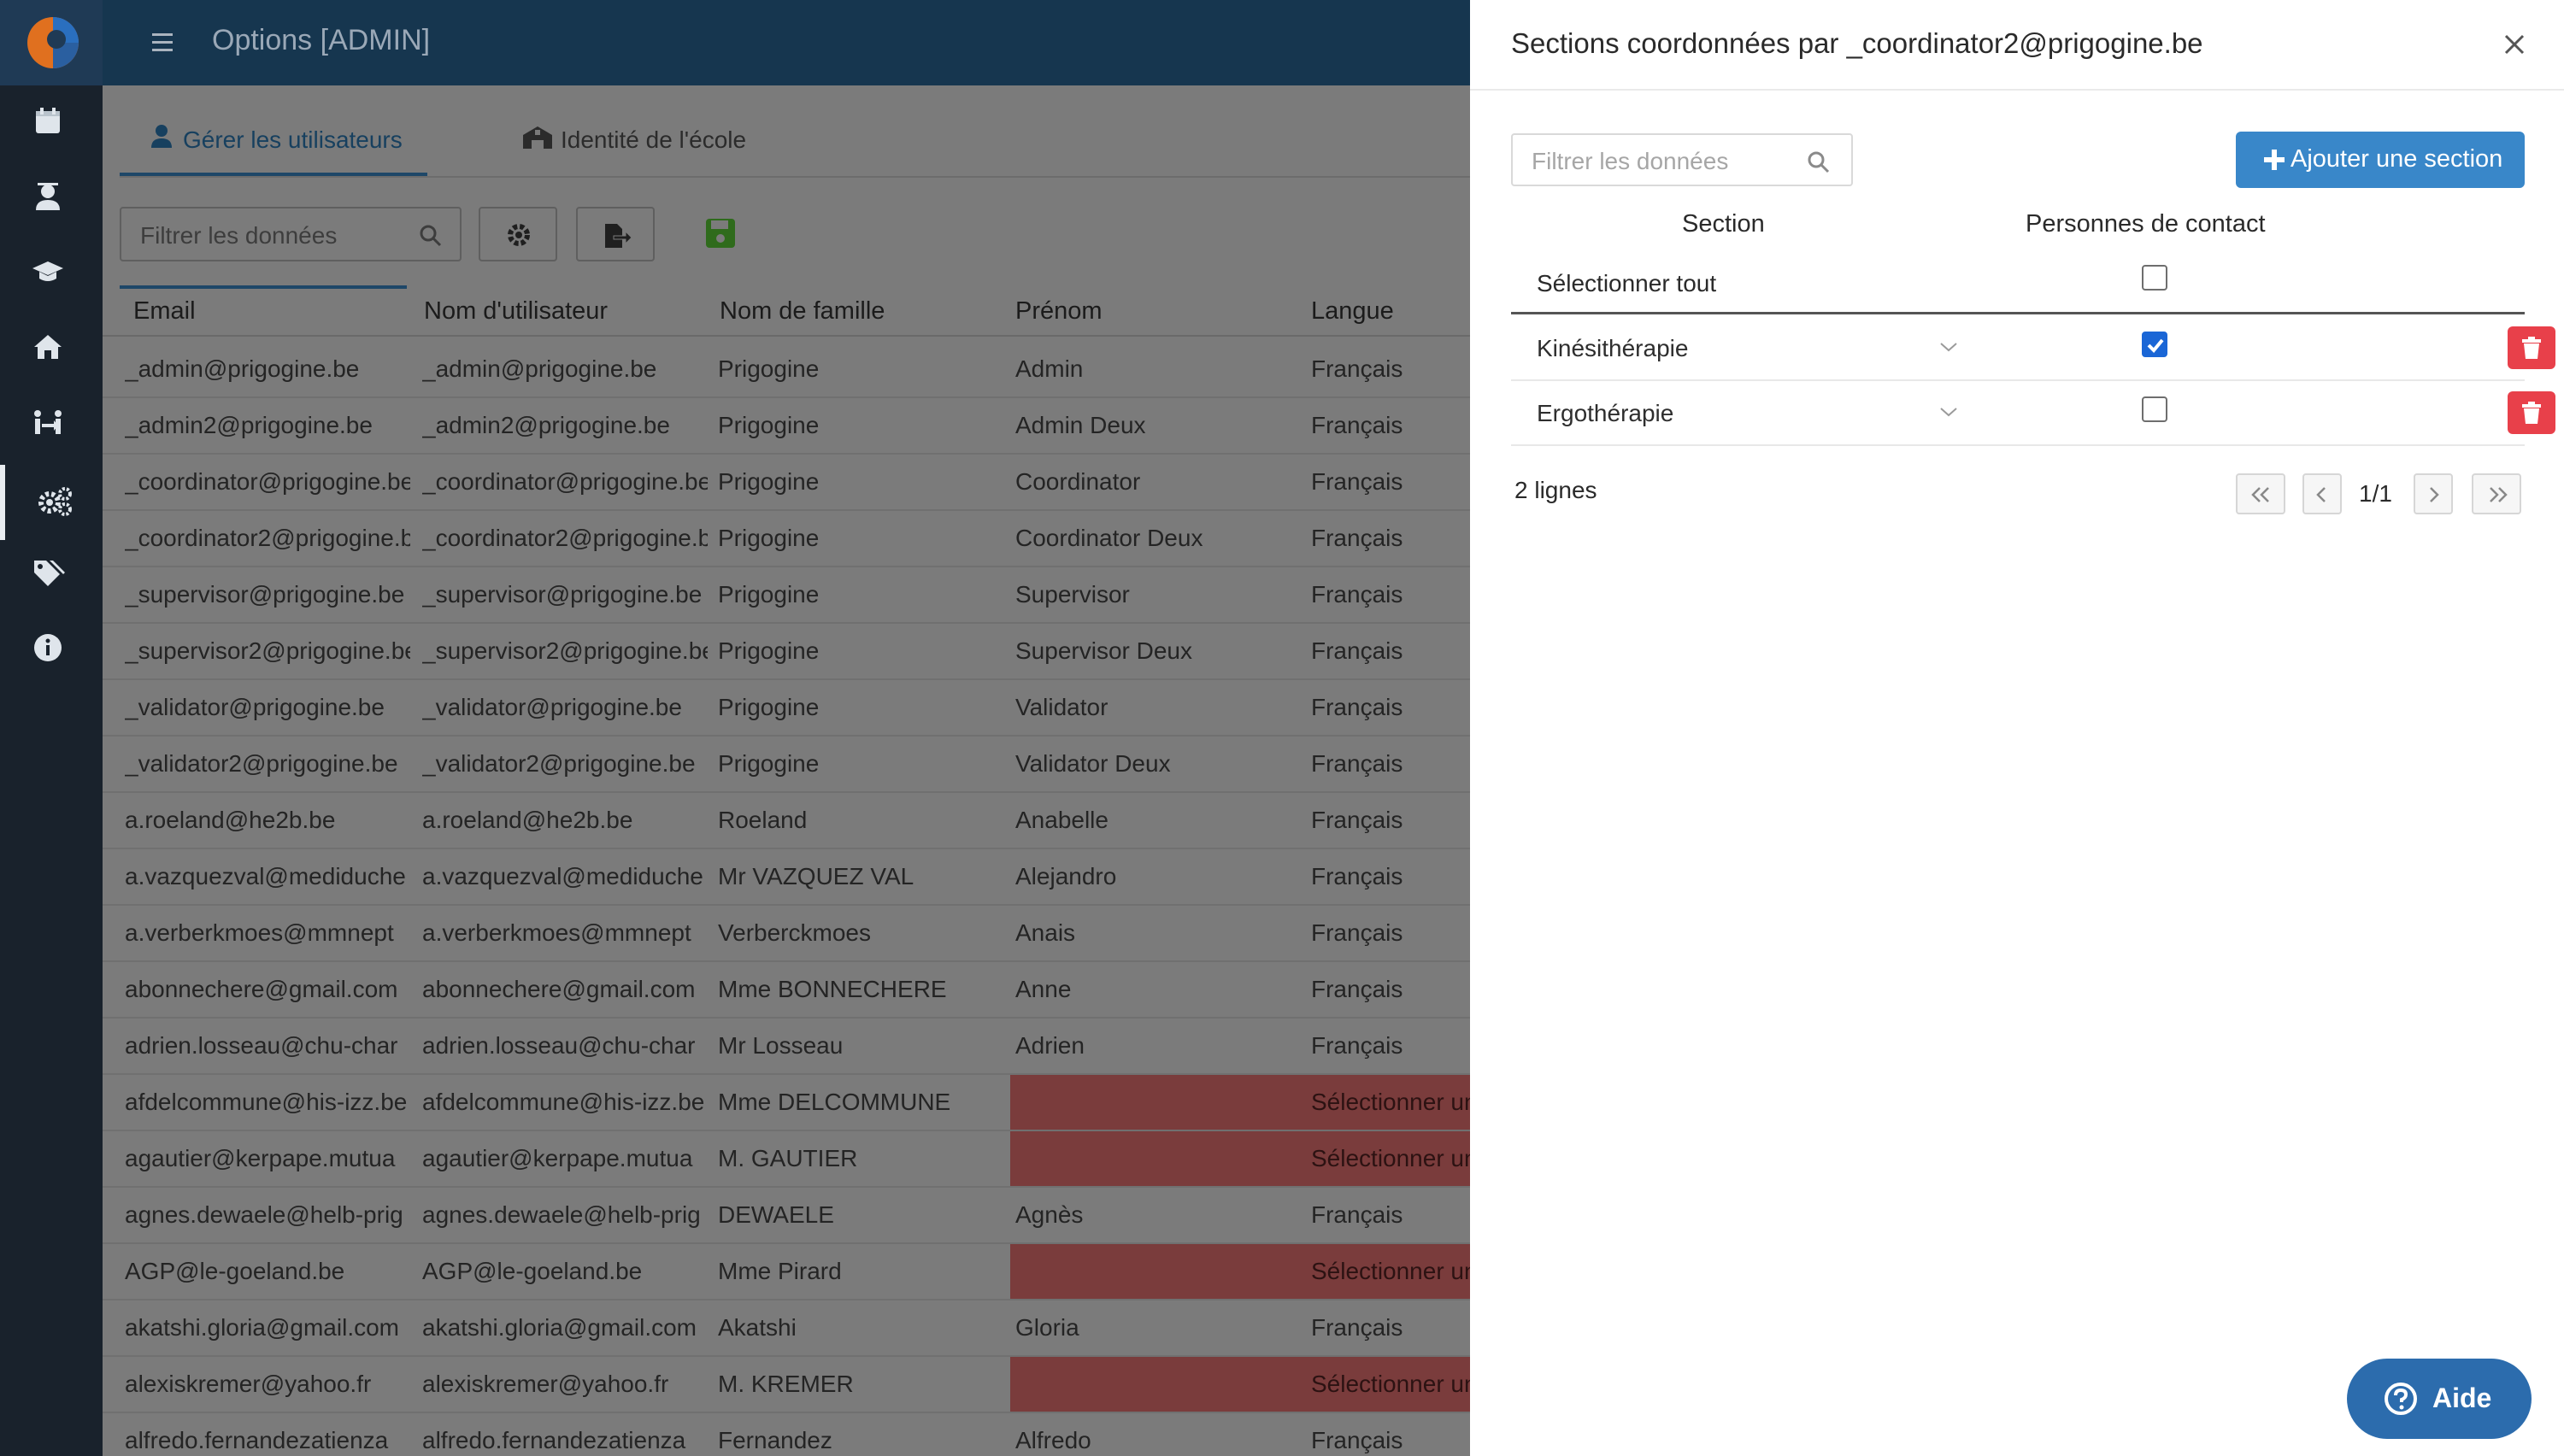 This screenshot has height=1456, width=2564. I want to click on cell-email: akatshi.gloria@gmail.com, so click(267, 1328).